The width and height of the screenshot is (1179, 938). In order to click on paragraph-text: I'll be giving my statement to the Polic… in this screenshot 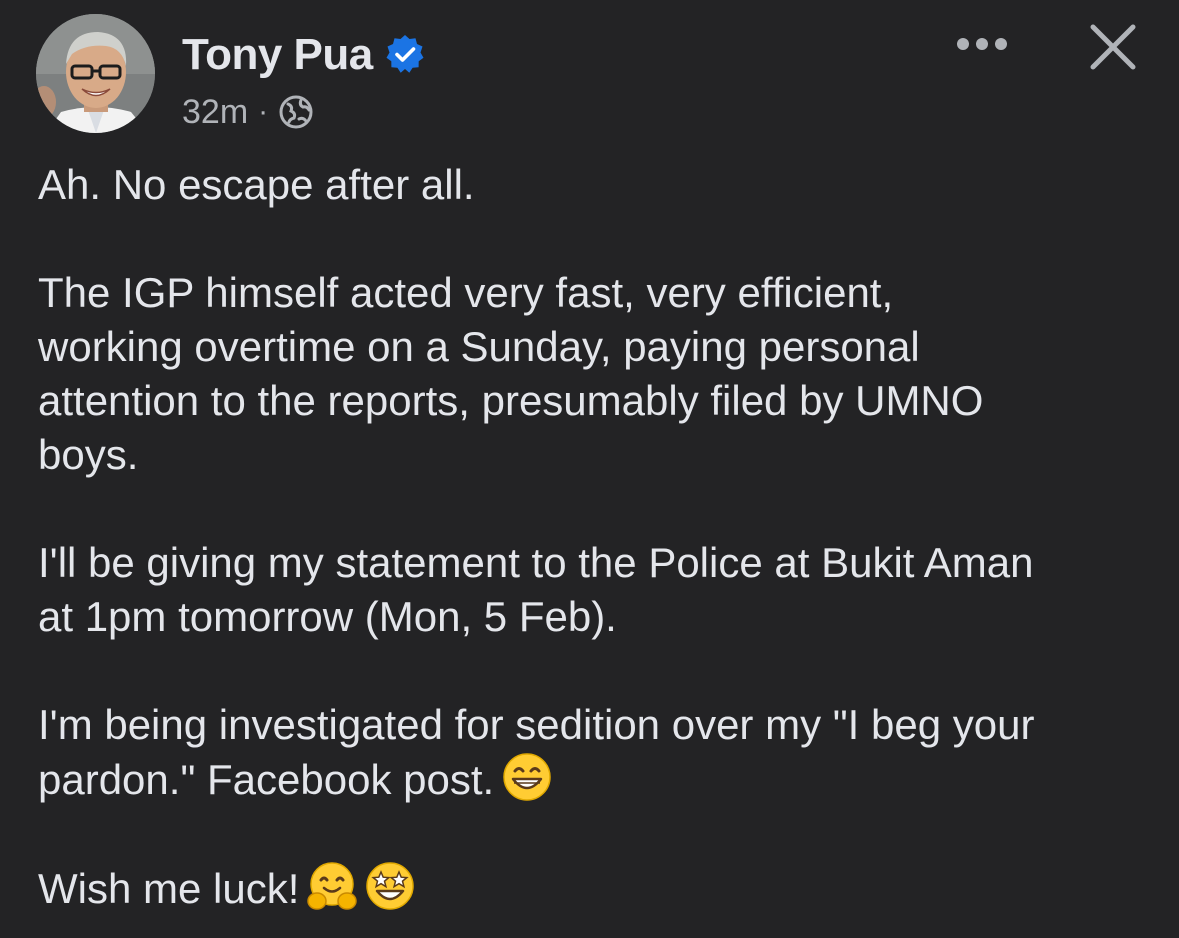, I will do `click(536, 589)`.